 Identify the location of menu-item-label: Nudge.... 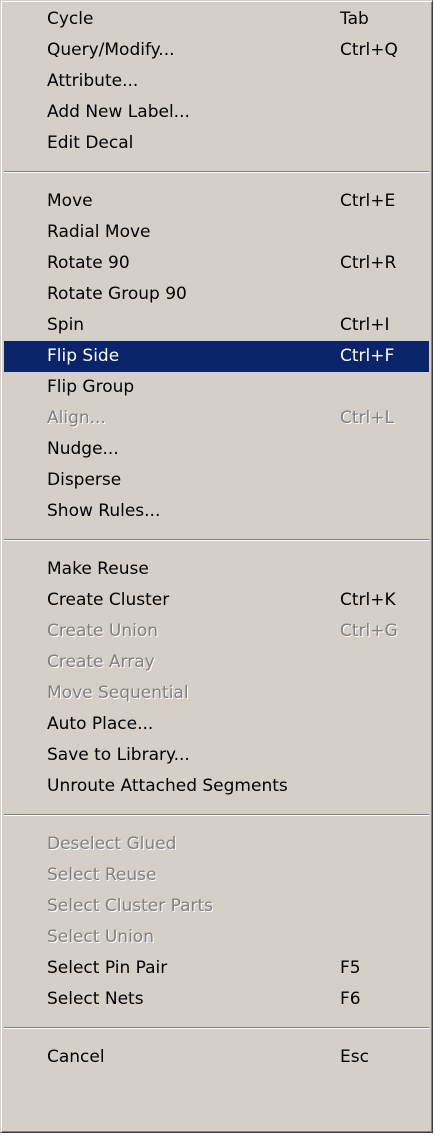
(83, 449).